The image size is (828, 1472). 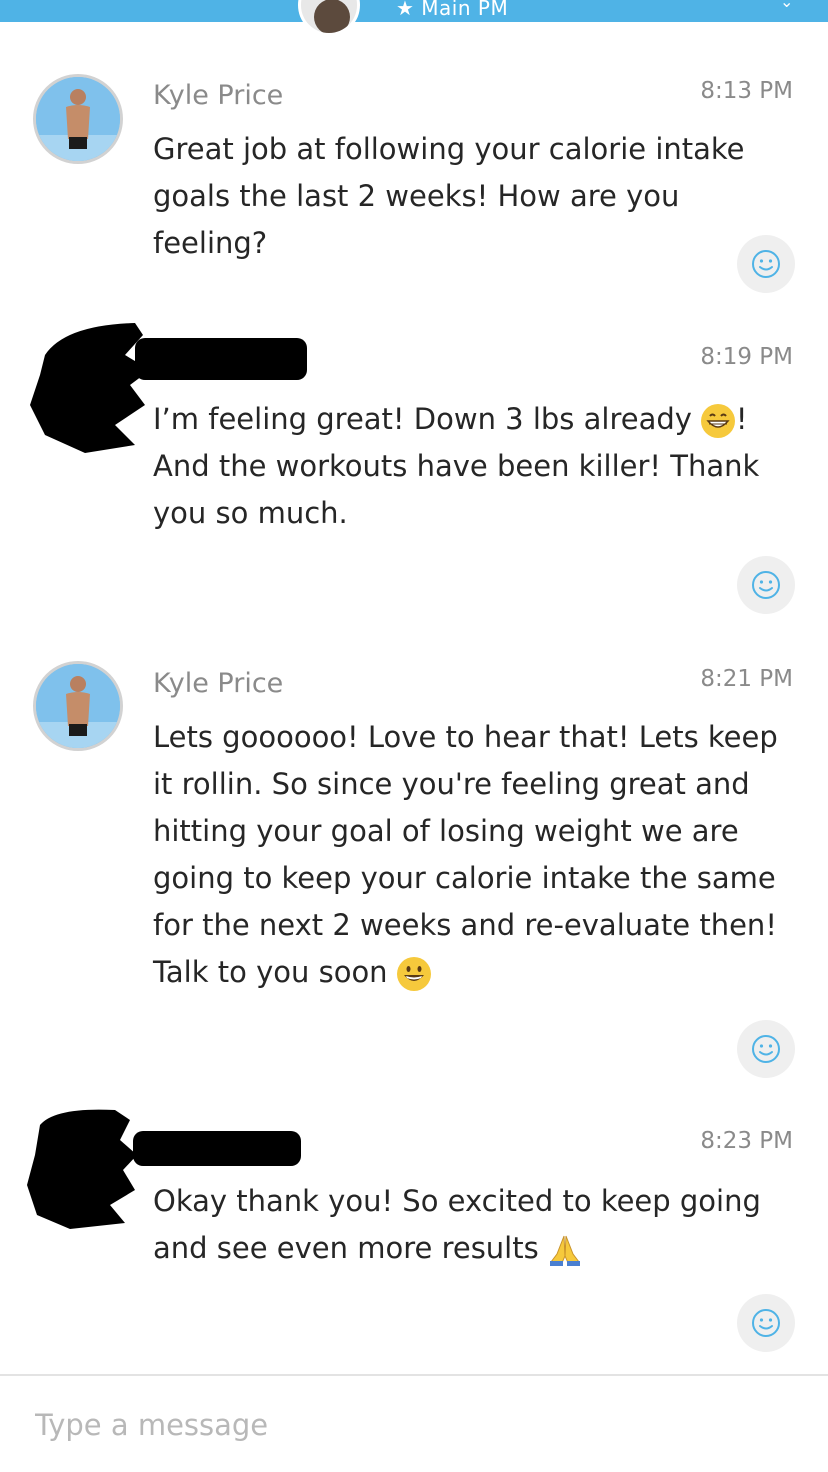 What do you see at coordinates (746, 679) in the screenshot?
I see `message-time: 8:21 PM` at bounding box center [746, 679].